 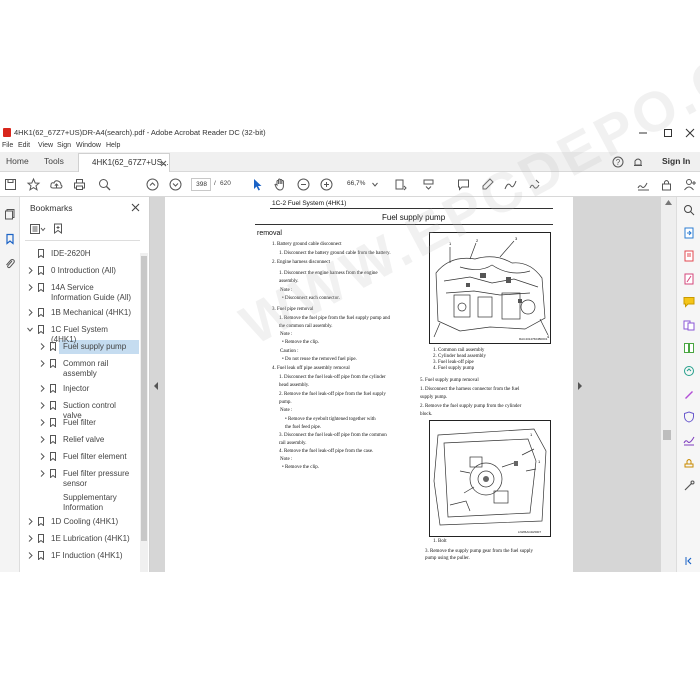 What do you see at coordinates (676, 161) in the screenshot?
I see `sign-in-button: Sign In` at bounding box center [676, 161].